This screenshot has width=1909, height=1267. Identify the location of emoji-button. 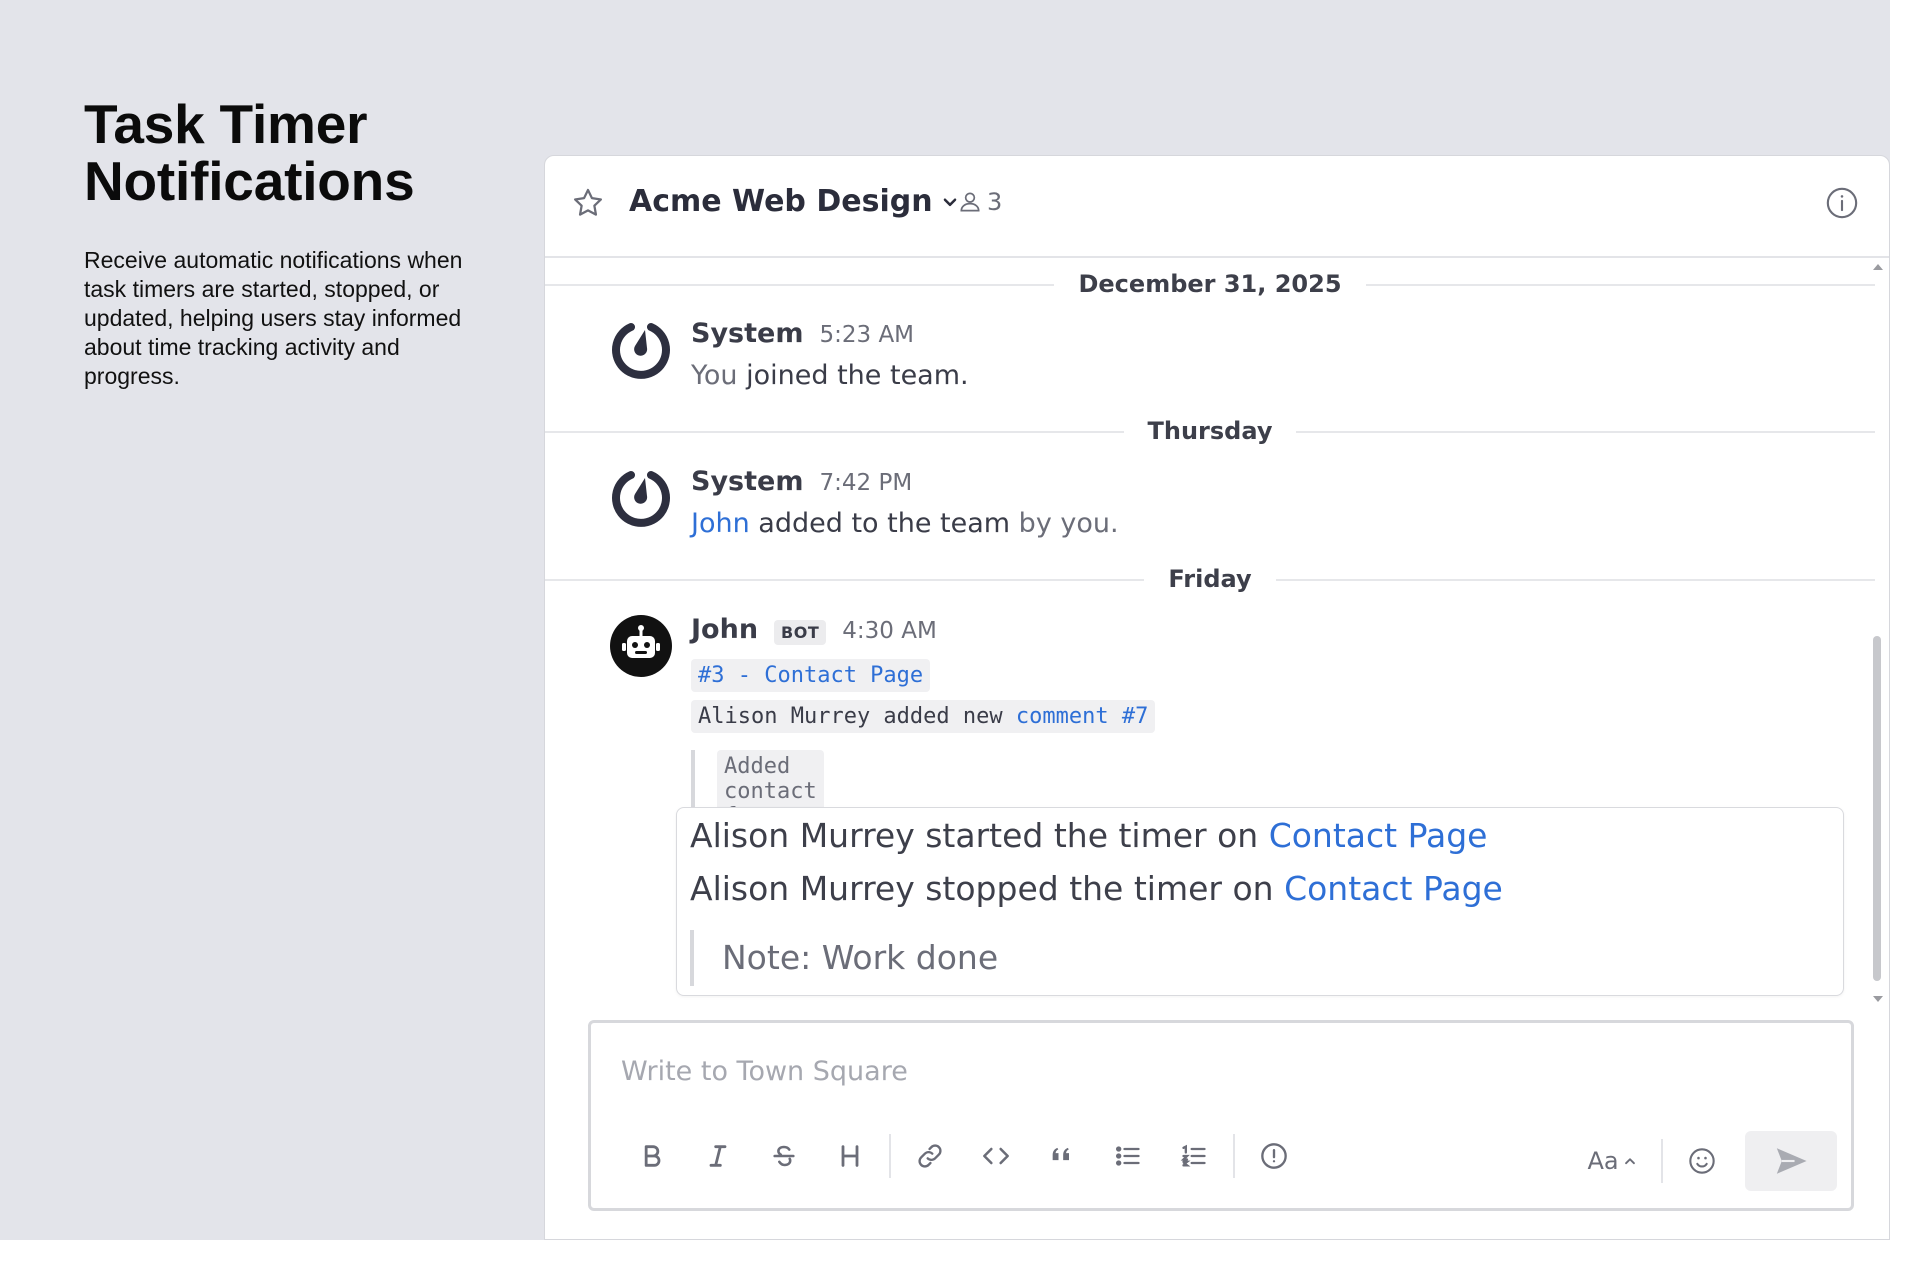
(1702, 1161).